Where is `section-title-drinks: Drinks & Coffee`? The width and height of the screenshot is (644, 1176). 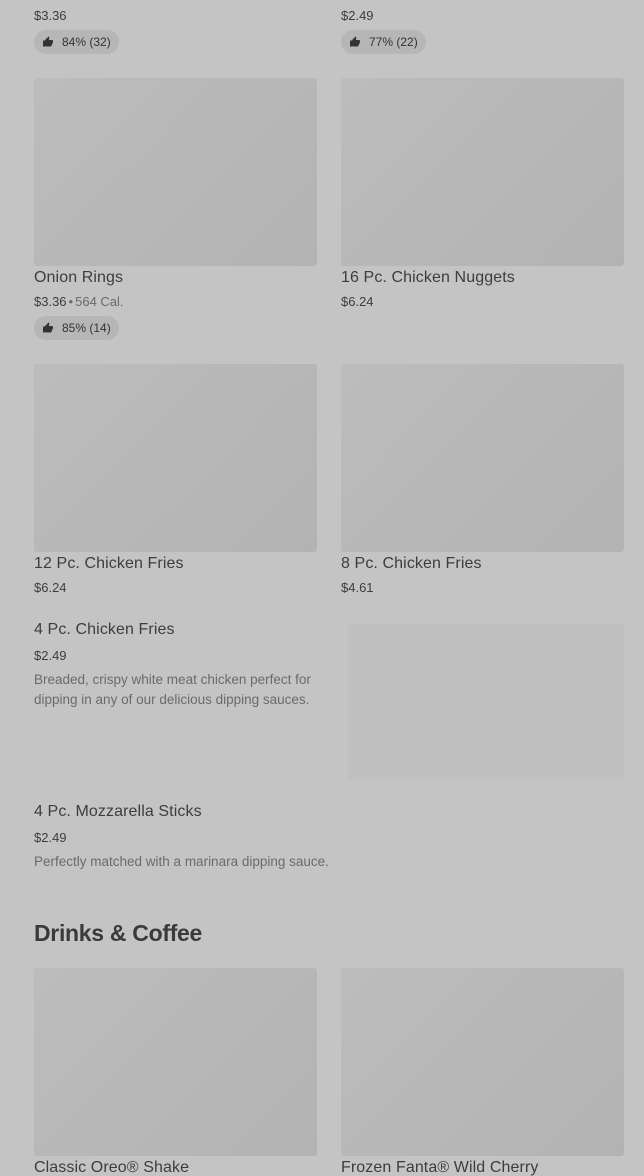 section-title-drinks: Drinks & Coffee is located at coordinates (118, 933).